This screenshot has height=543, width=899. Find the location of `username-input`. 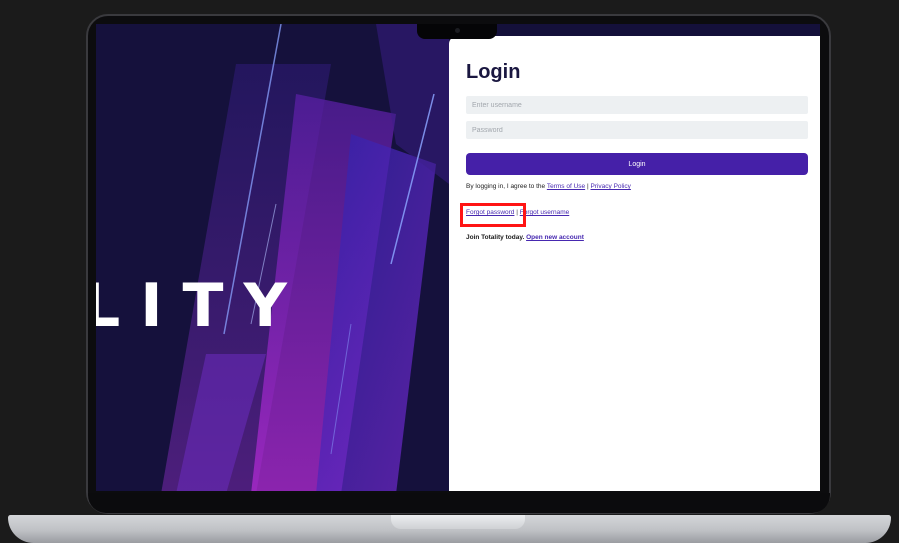

username-input is located at coordinates (637, 105).